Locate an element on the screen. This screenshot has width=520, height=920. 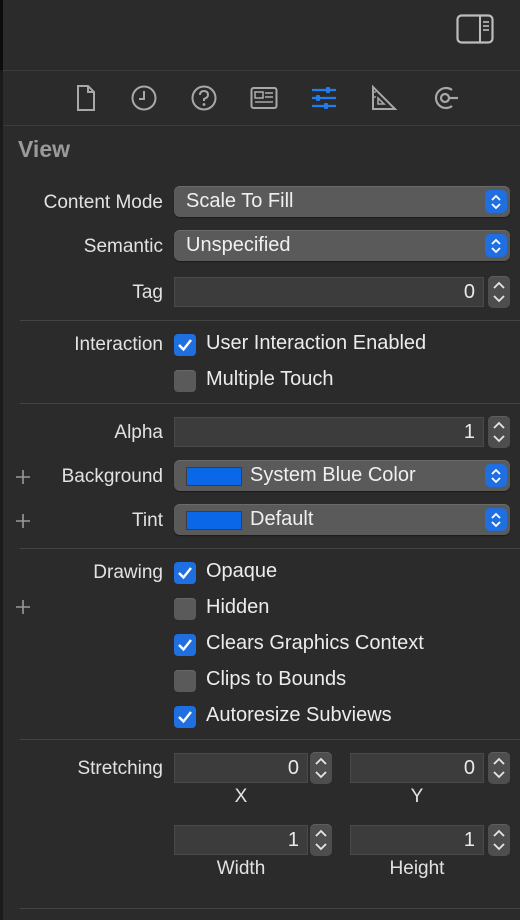
drawing-label: Drawing is located at coordinates (128, 572).